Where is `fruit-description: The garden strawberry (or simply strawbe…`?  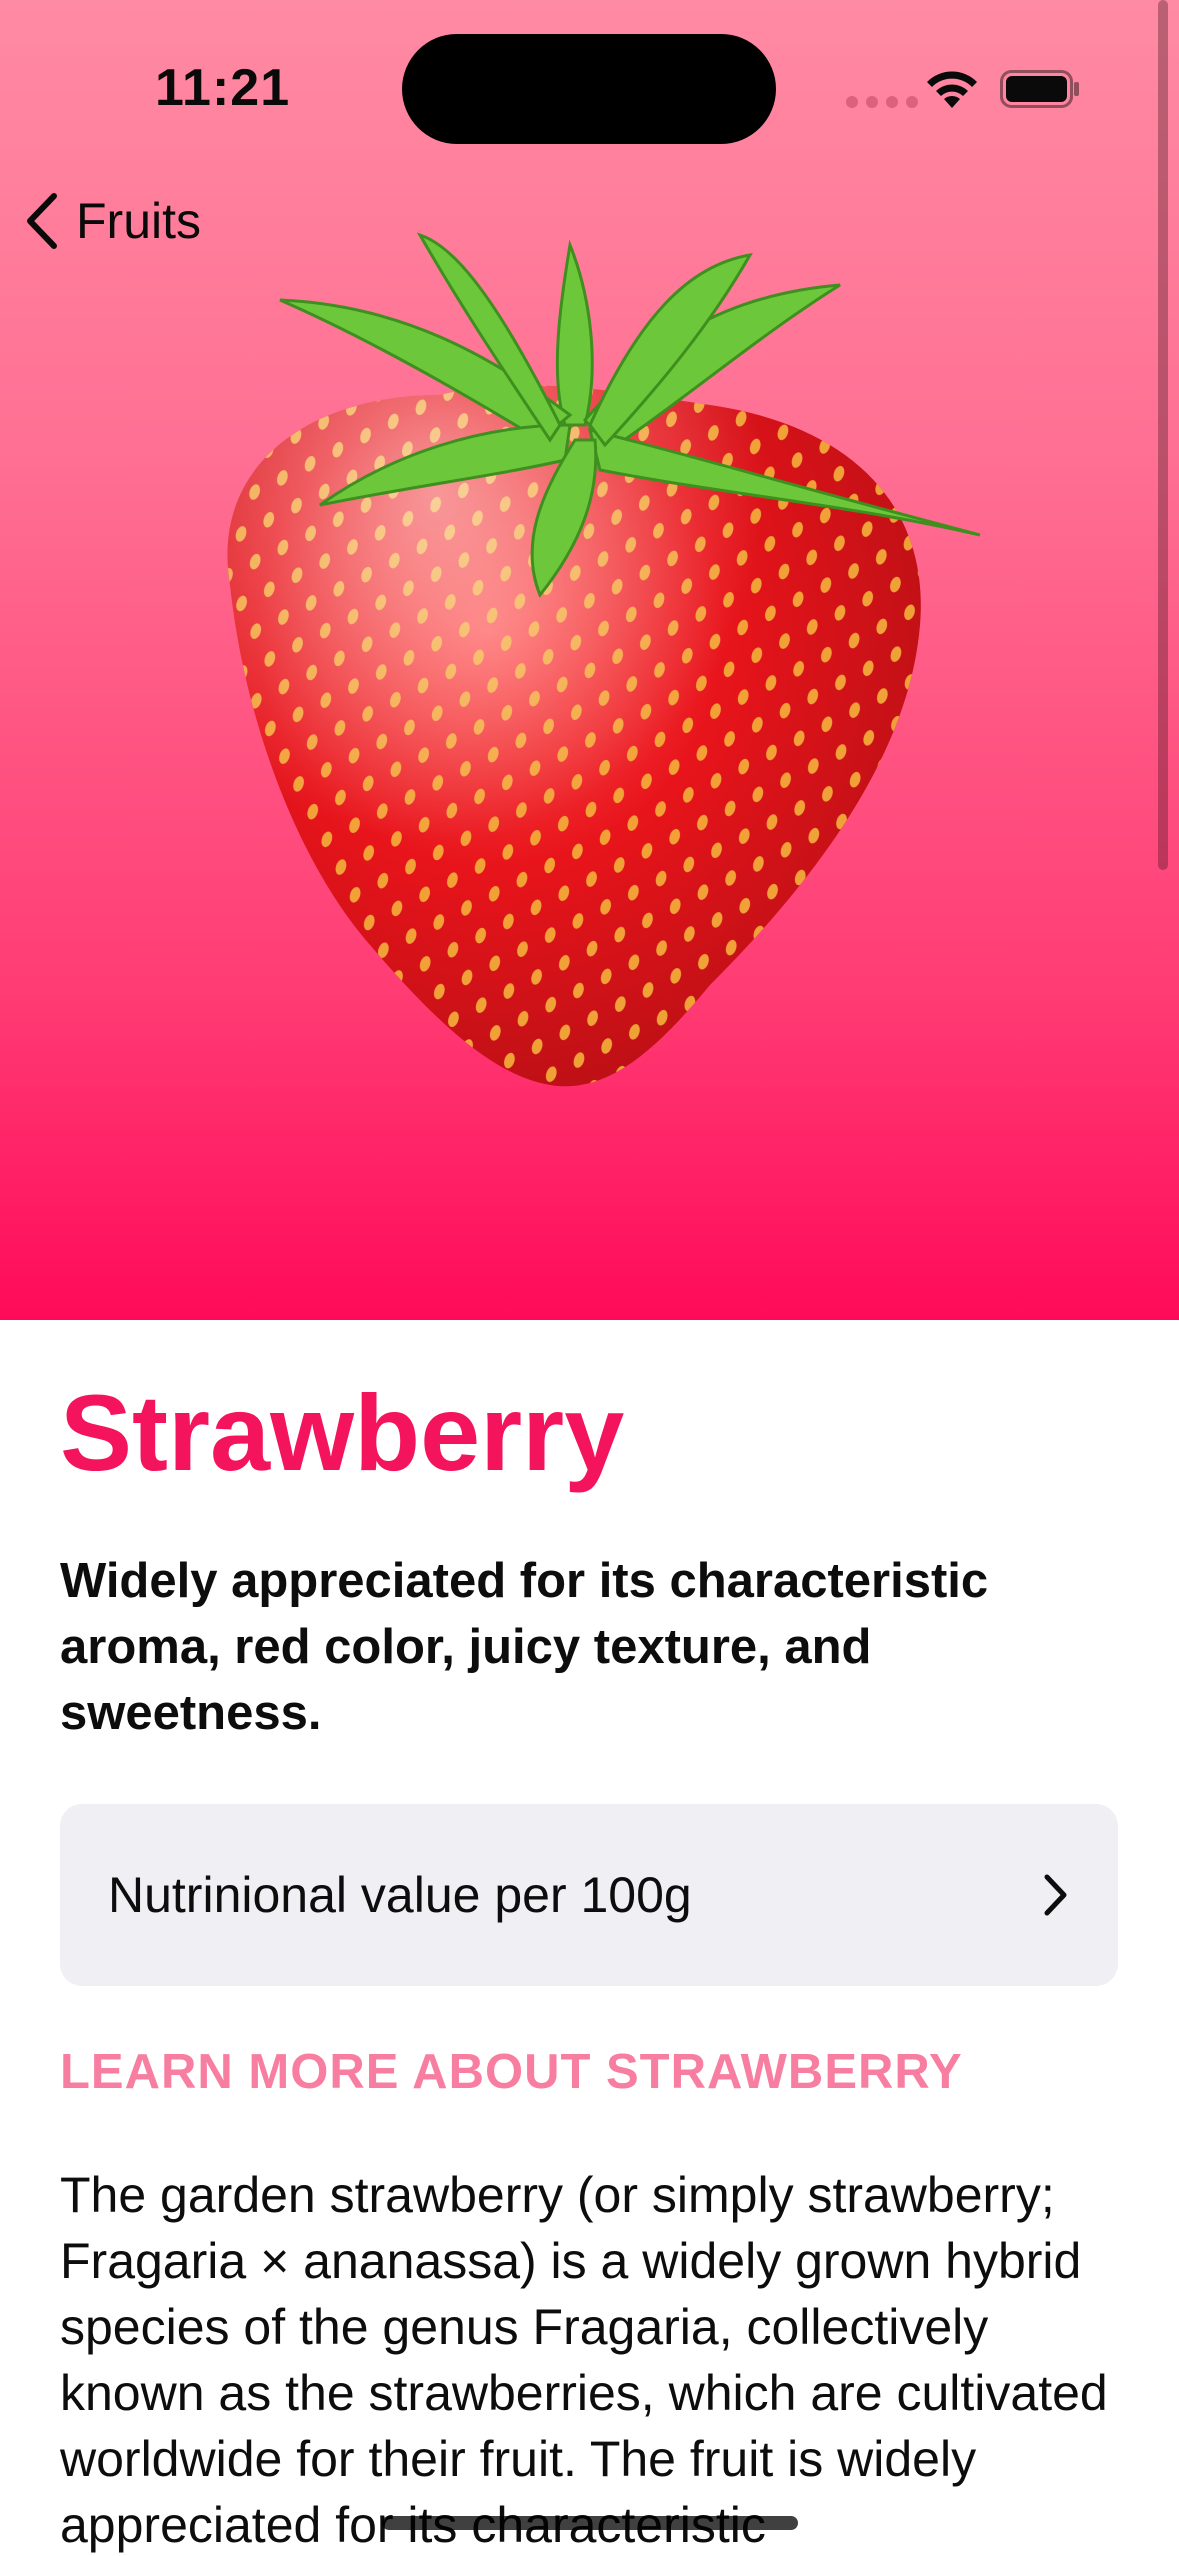
fruit-description: The garden strawberry (or simply strawbe… is located at coordinates (584, 2360).